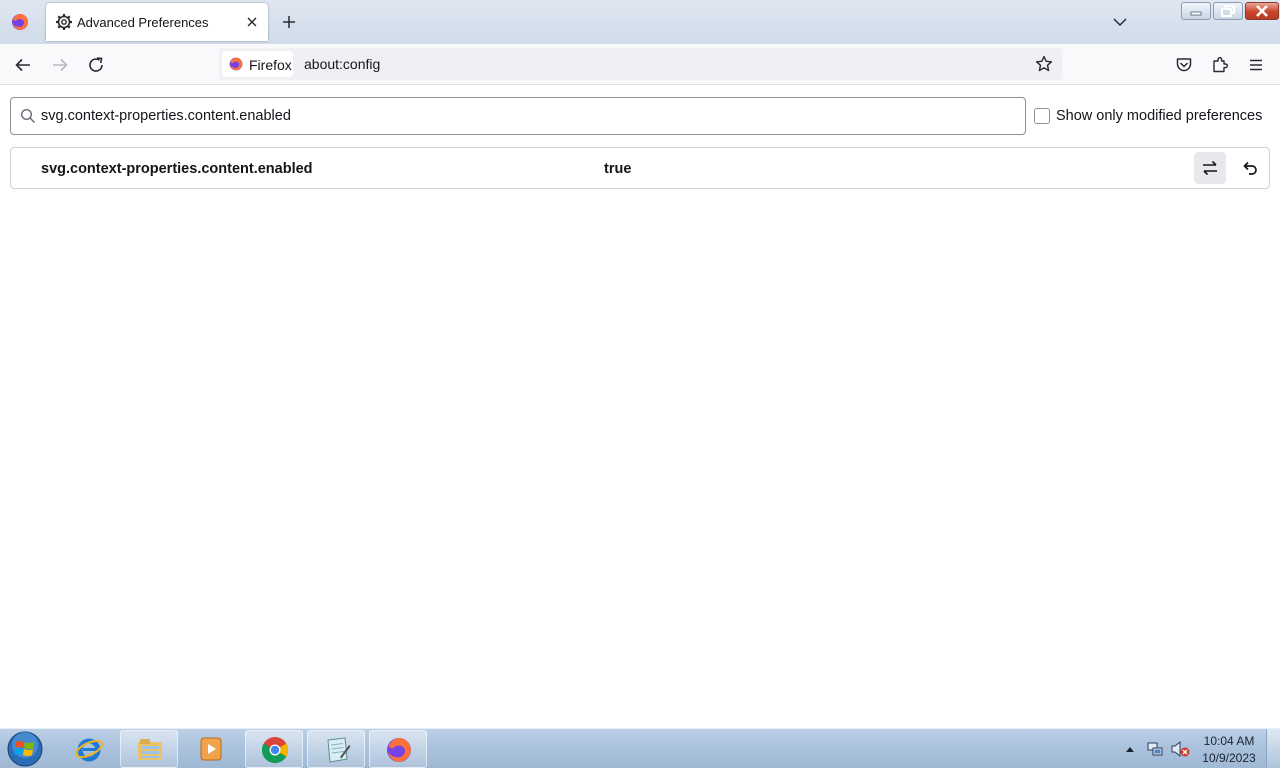 This screenshot has height=768, width=1280. I want to click on pocket-icon, so click(1184, 65).